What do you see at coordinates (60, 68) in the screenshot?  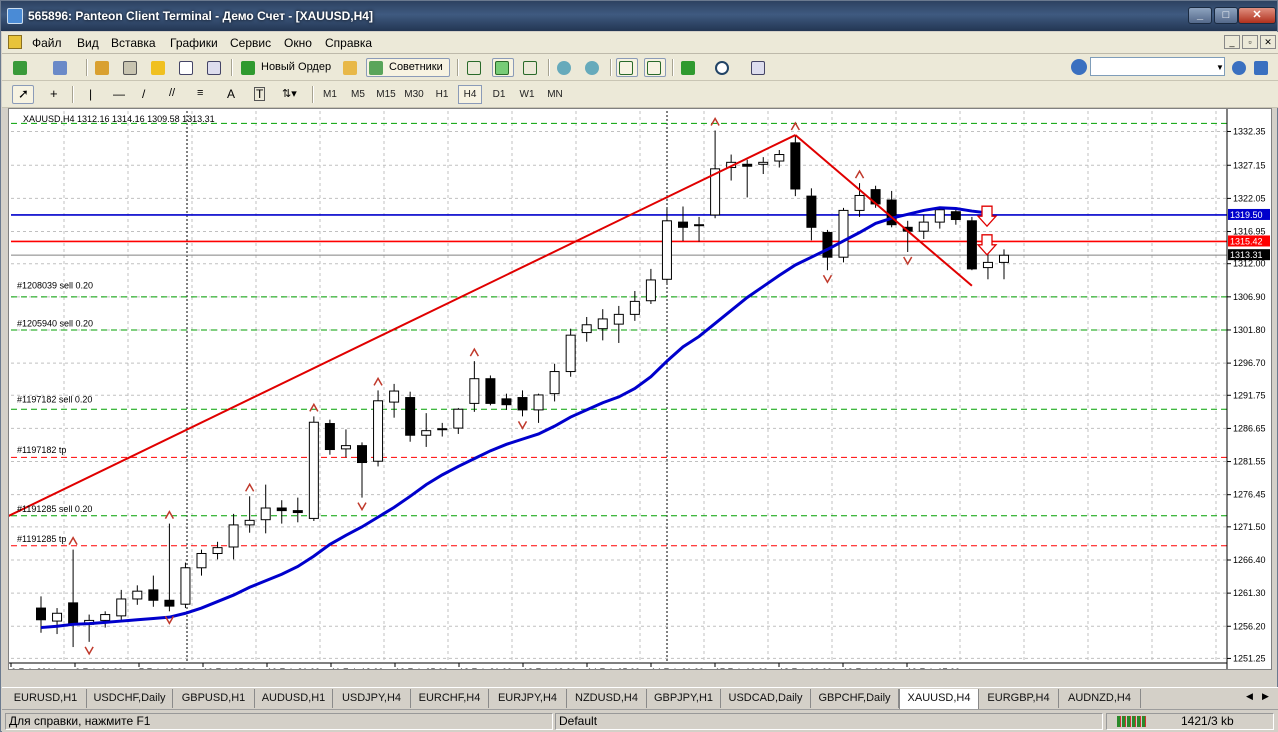 I see `profiles-icon` at bounding box center [60, 68].